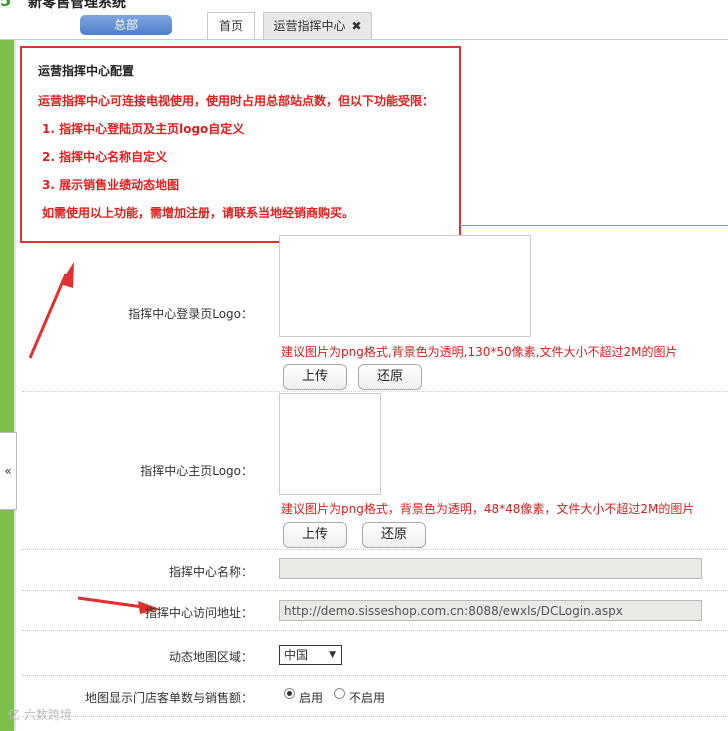  I want to click on watermark: 亿 六数跨境, so click(40, 715).